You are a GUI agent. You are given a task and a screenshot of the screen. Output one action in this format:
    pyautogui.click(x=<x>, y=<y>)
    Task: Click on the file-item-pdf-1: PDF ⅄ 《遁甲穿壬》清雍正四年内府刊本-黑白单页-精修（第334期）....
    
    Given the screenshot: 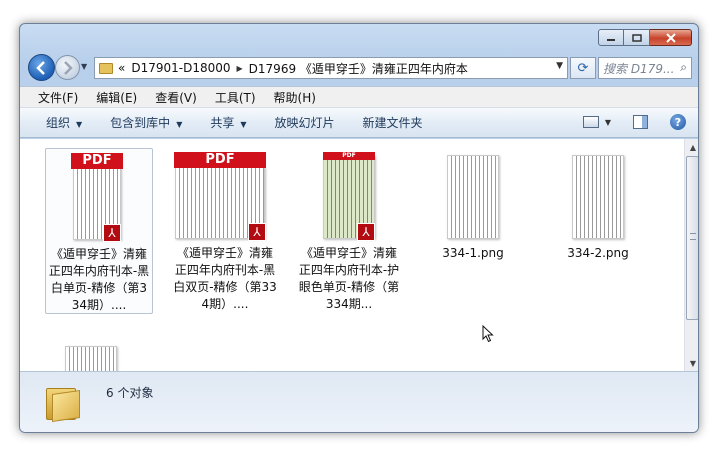 What is the action you would take?
    pyautogui.click(x=99, y=231)
    